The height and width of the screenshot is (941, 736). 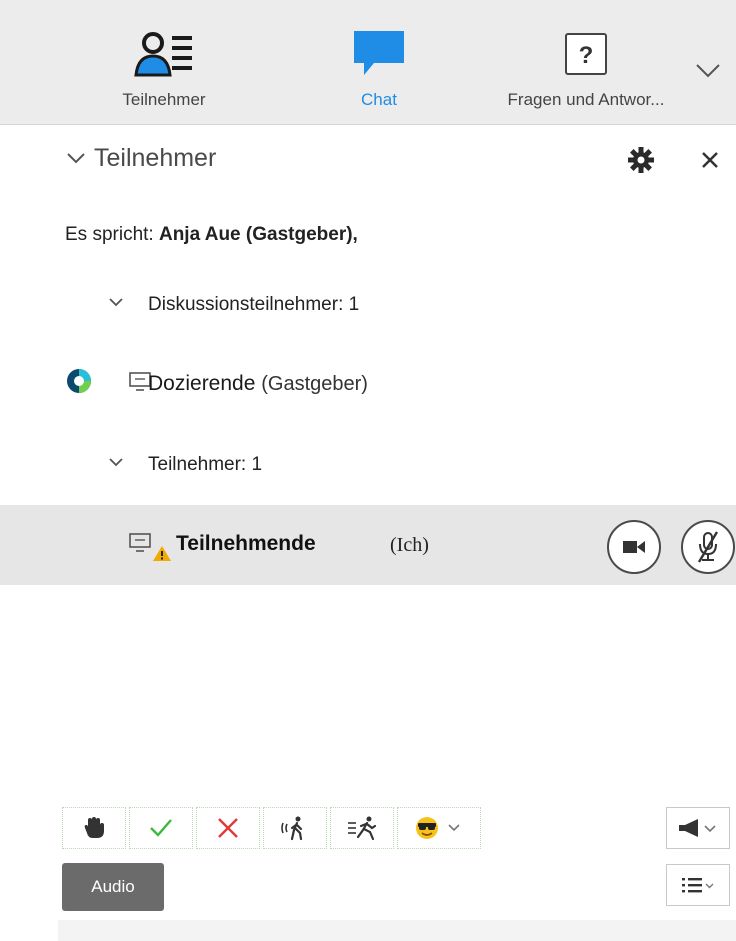 I want to click on participants-icon, so click(x=164, y=54).